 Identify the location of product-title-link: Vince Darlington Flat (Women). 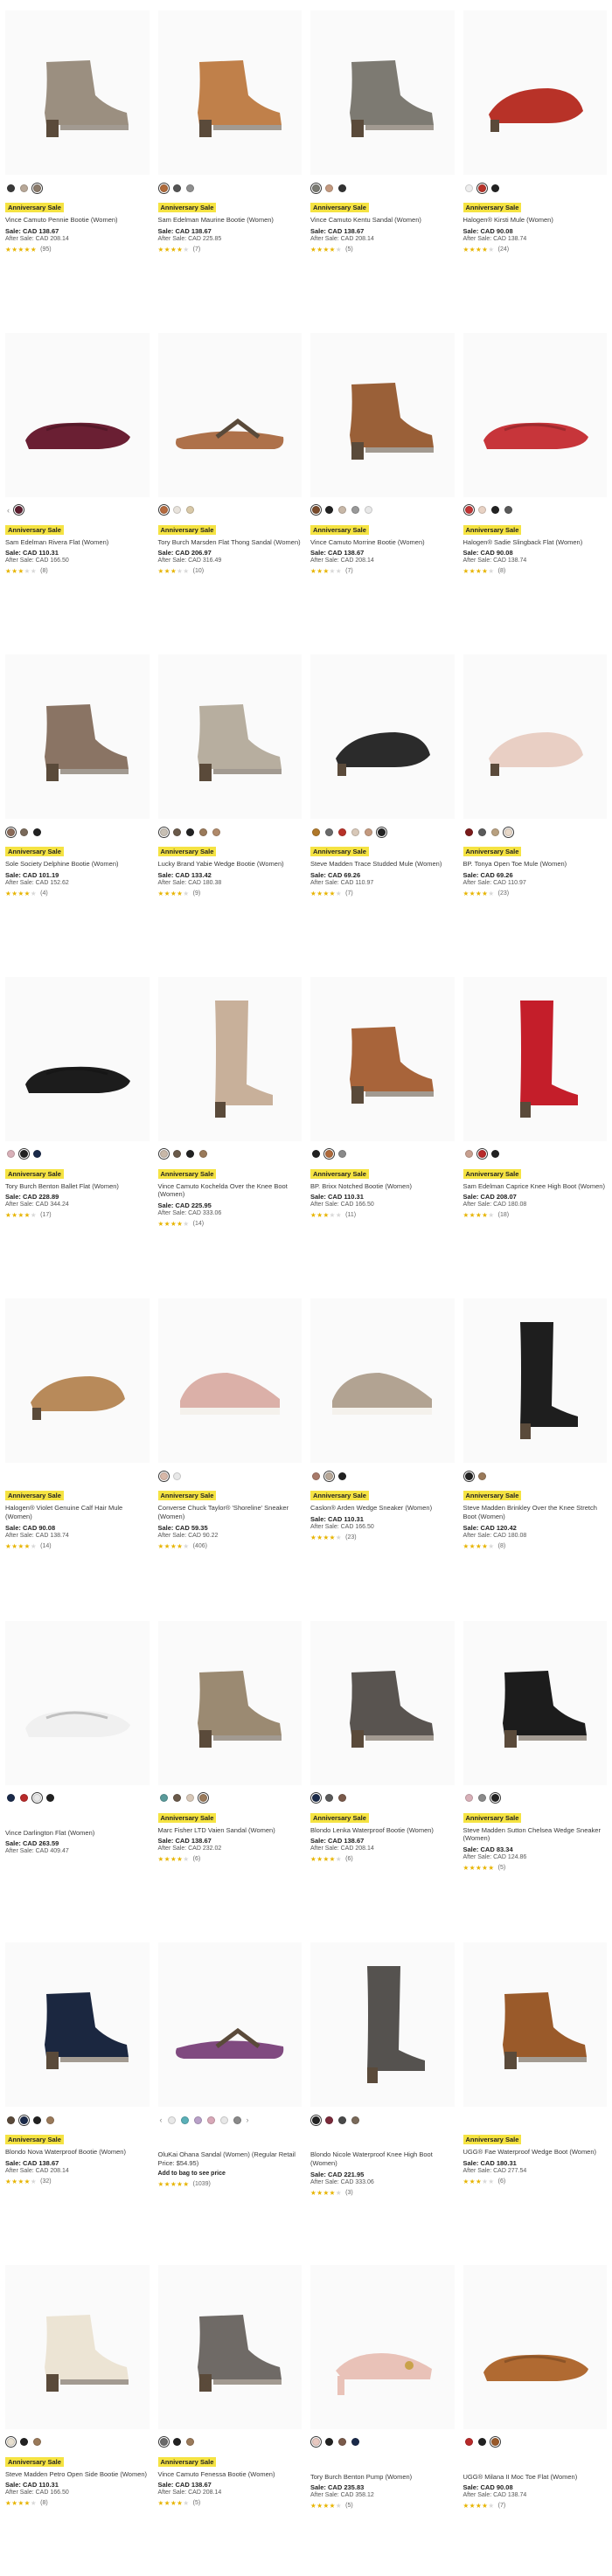
(77, 1833).